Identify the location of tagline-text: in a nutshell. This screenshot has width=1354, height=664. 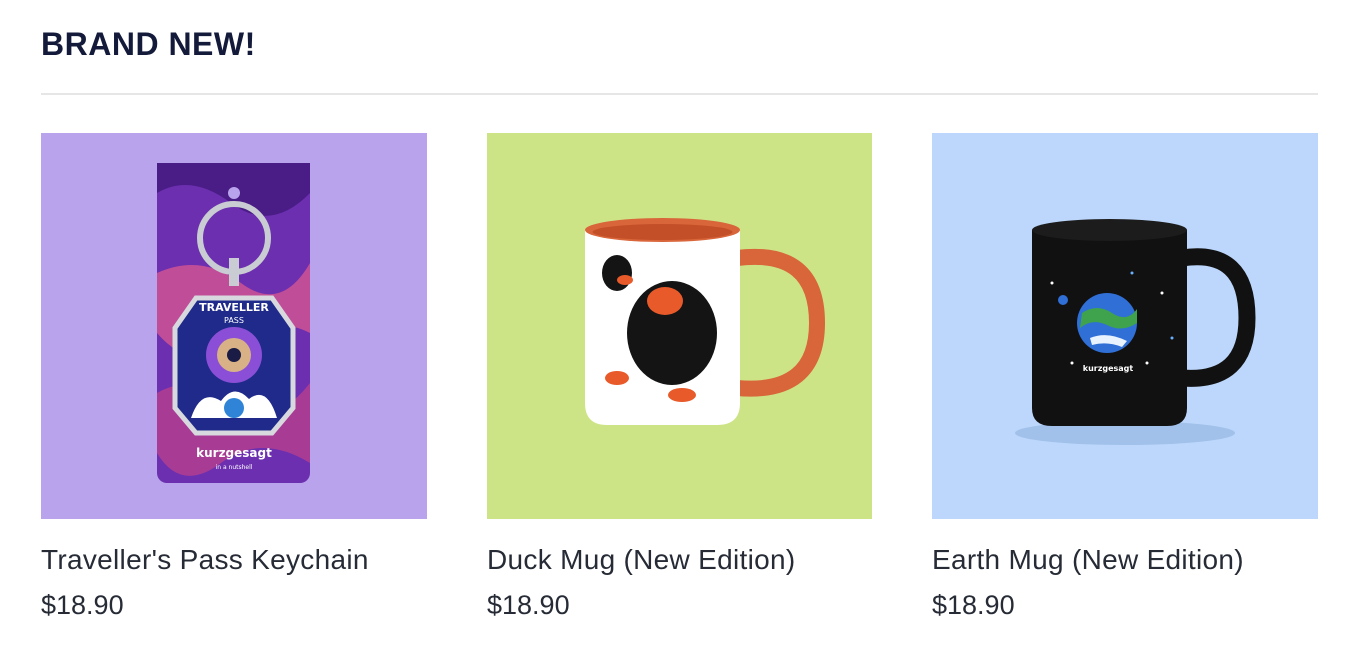
(234, 467).